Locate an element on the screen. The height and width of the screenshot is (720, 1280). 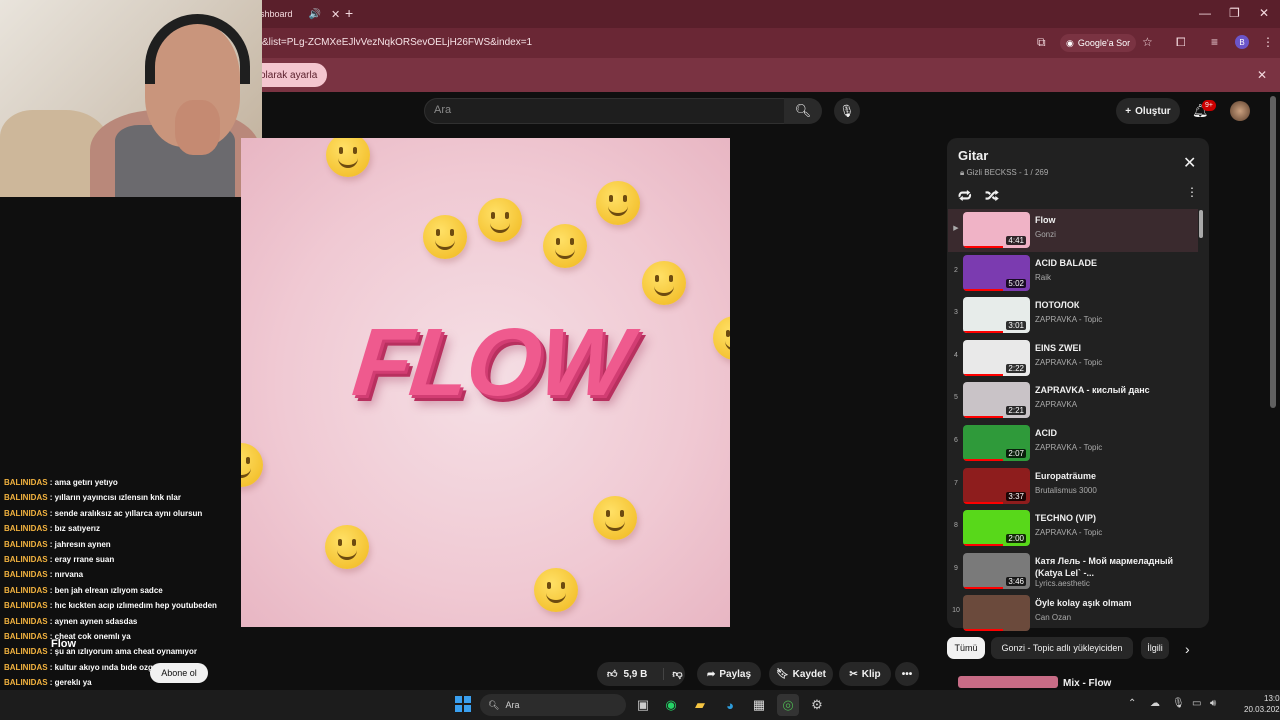
mix-title: Mix - Flow is located at coordinates (1087, 683).